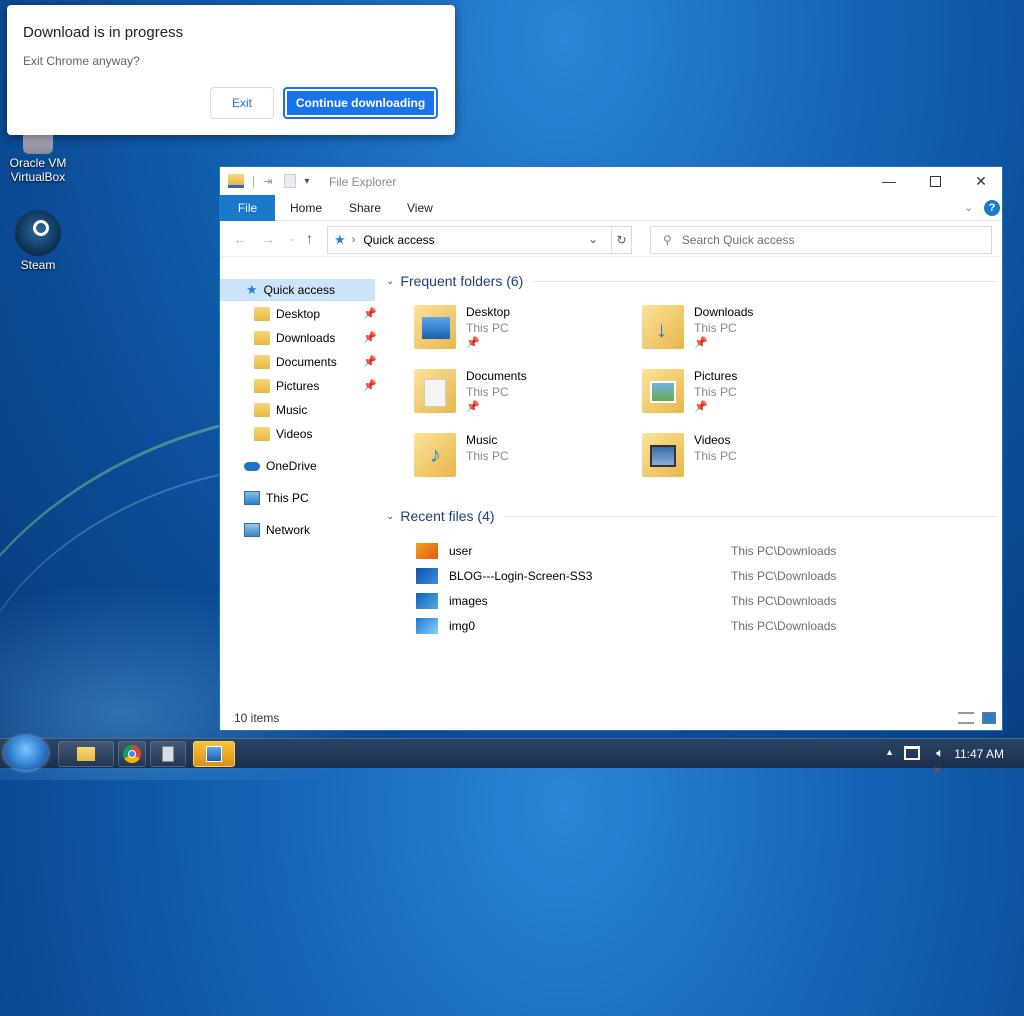  I want to click on exit-button: Exit, so click(242, 103).